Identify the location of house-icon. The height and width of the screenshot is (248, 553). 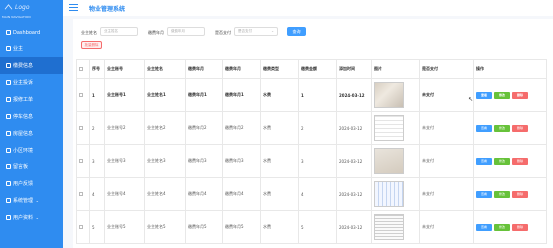
(8, 133).